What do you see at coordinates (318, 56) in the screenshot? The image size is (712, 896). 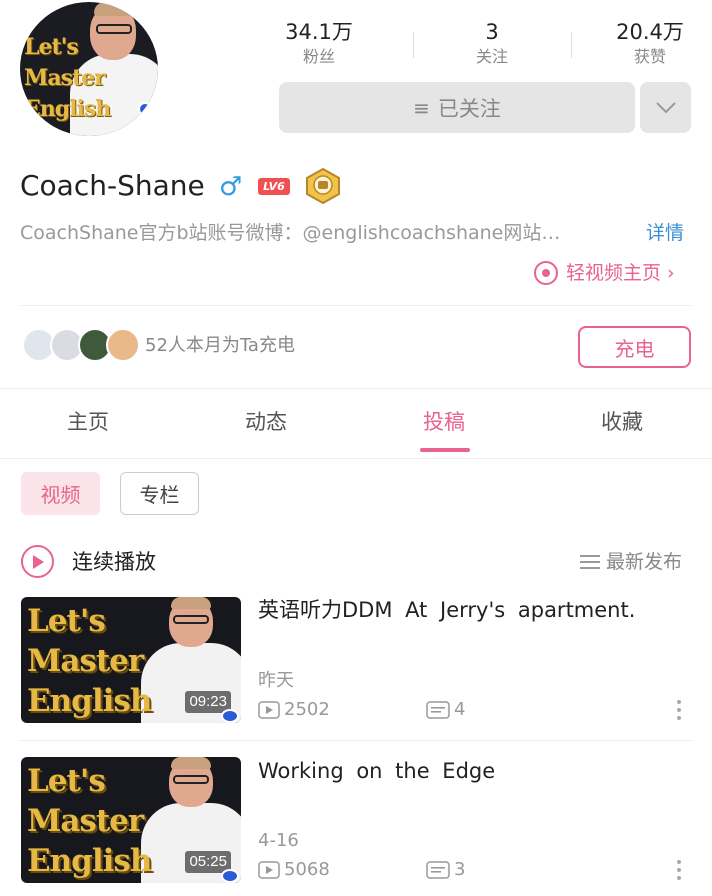 I see `stat-fans-label: 粉丝` at bounding box center [318, 56].